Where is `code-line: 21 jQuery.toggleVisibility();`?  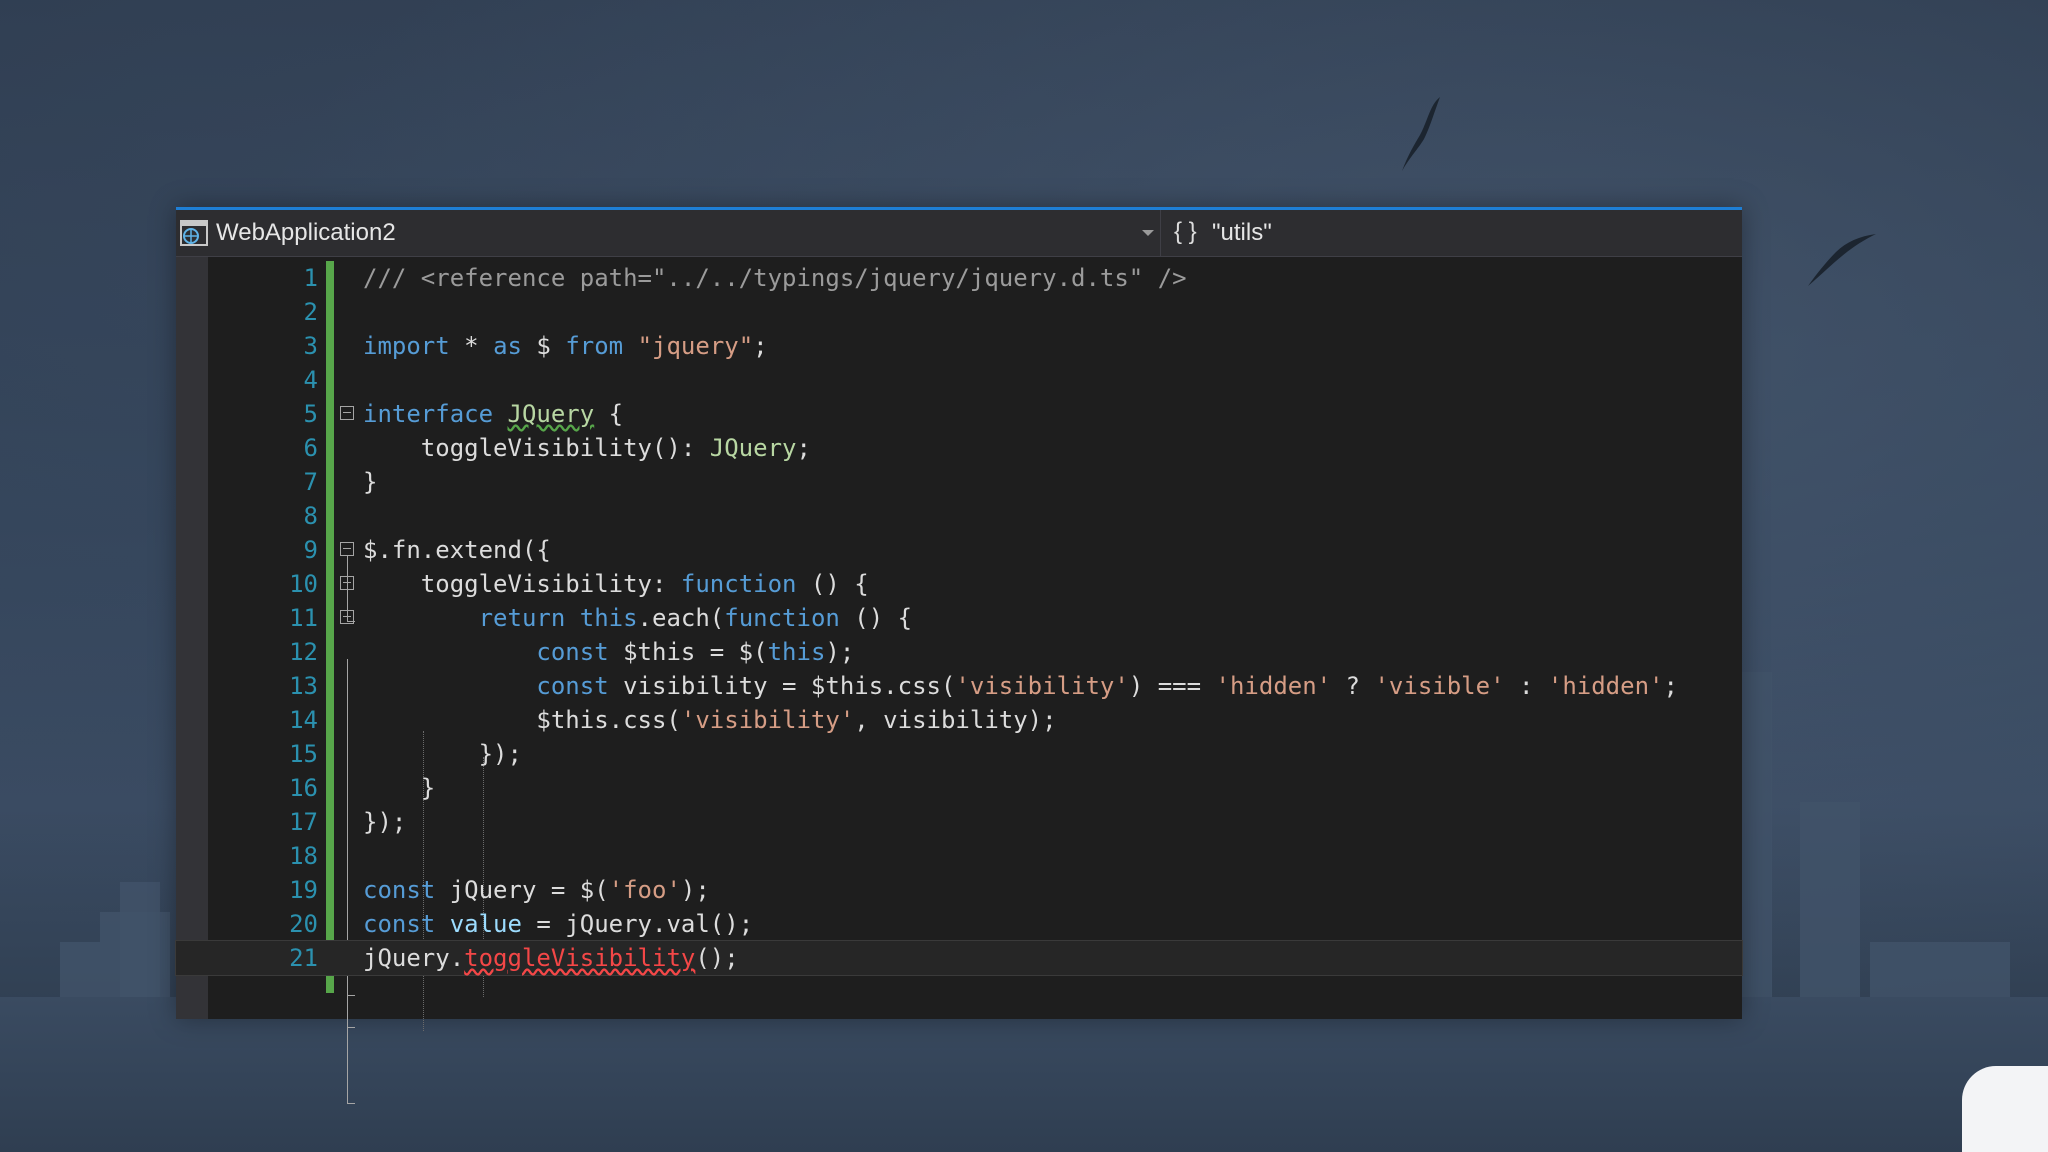 code-line: 21 jQuery.toggleVisibility(); is located at coordinates (959, 958).